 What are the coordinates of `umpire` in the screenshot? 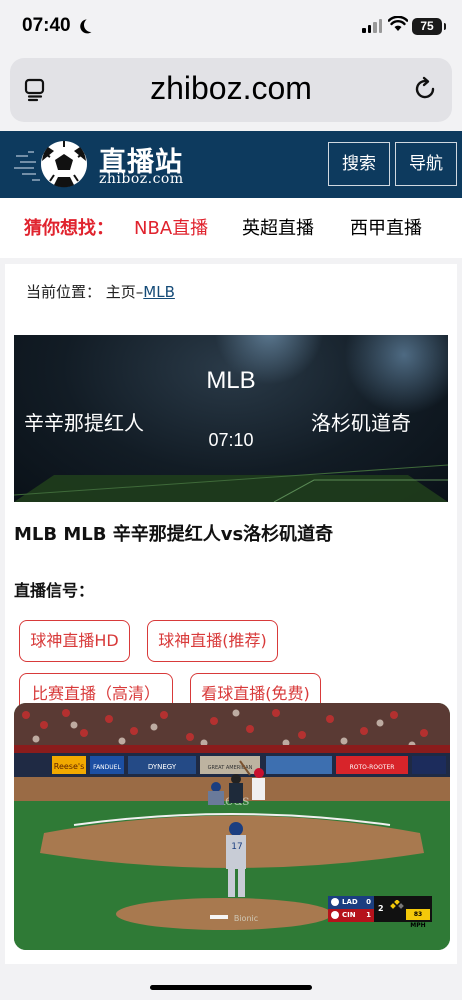 It's located at (236, 788).